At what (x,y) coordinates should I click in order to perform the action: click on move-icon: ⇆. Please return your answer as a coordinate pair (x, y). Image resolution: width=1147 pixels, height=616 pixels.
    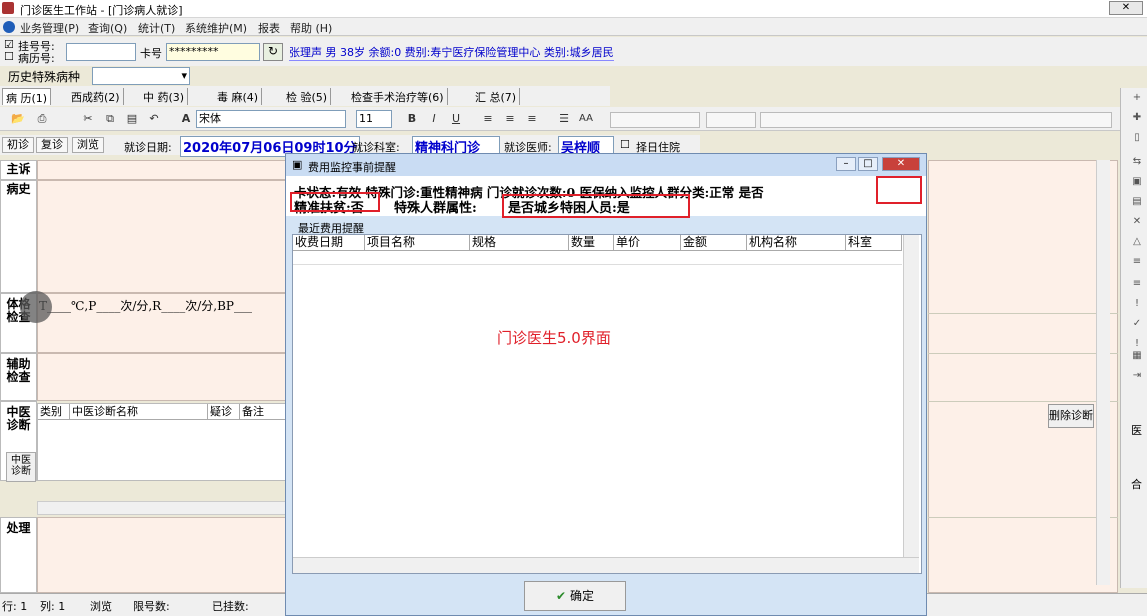
    Looking at the image, I should click on (1137, 164).